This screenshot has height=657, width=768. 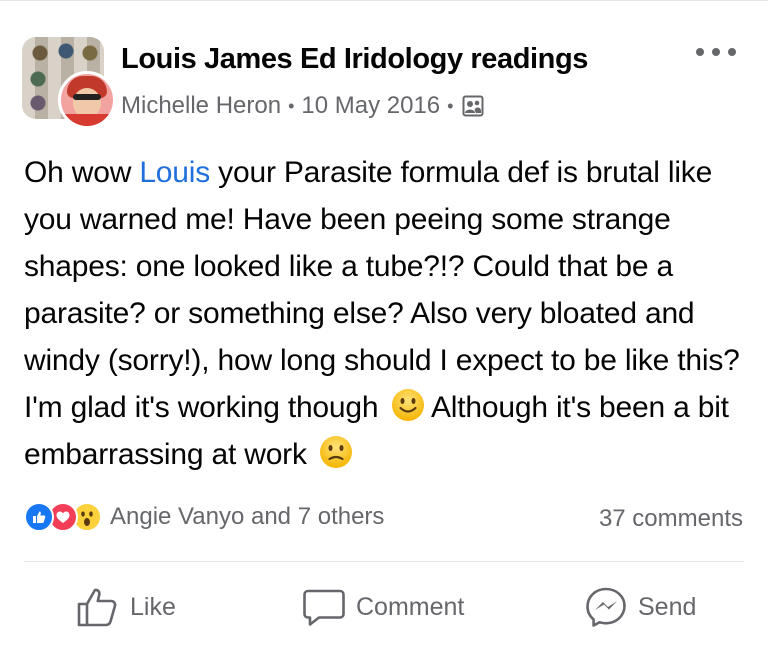 What do you see at coordinates (174, 172) in the screenshot?
I see `mention-link: Louis` at bounding box center [174, 172].